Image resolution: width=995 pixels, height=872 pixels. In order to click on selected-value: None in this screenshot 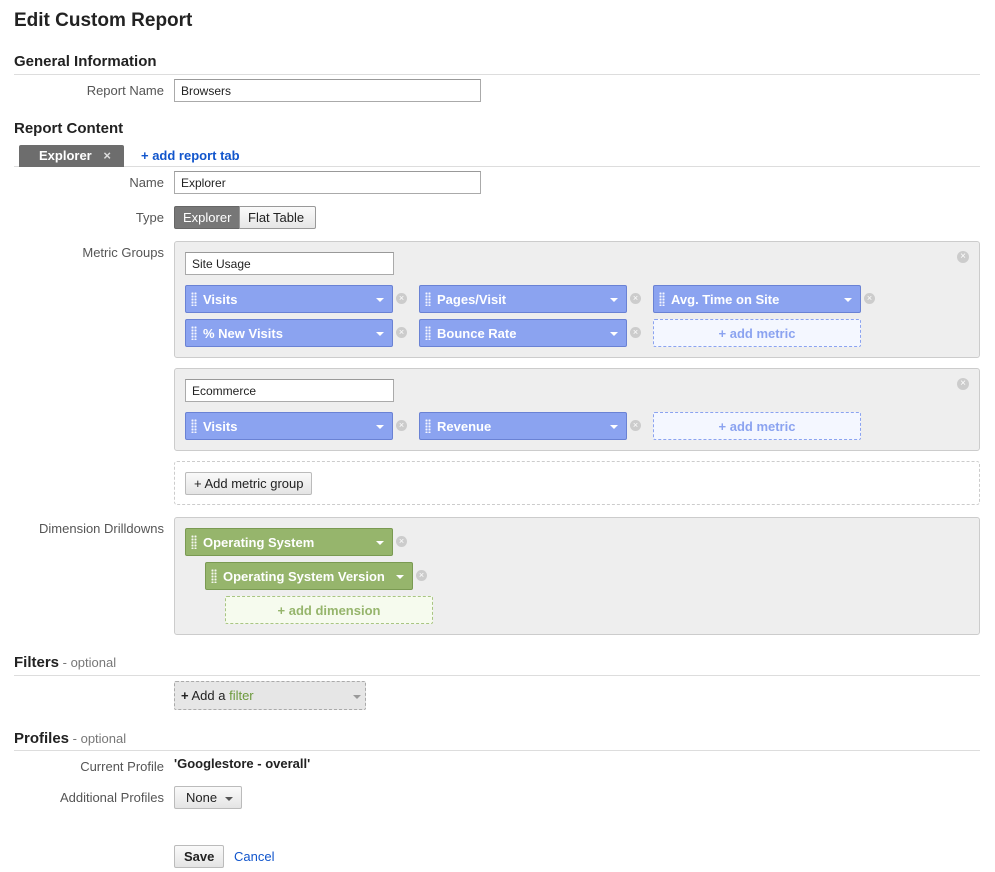, I will do `click(202, 797)`.